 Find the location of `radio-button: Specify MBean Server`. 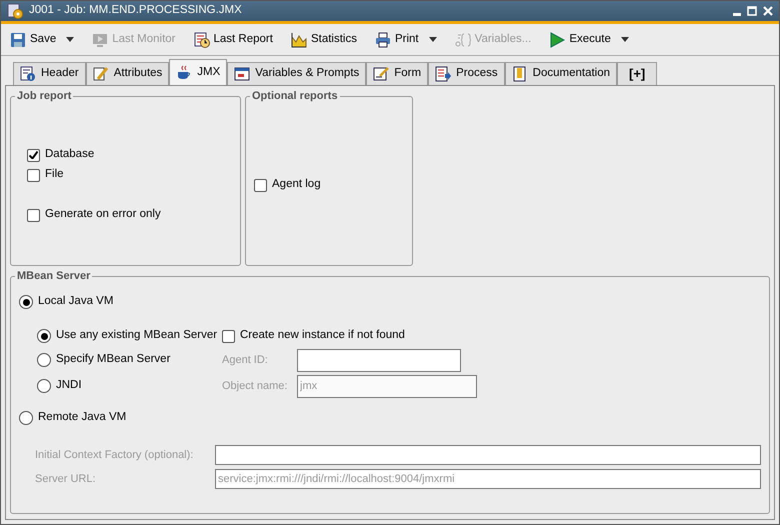

radio-button: Specify MBean Server is located at coordinates (129, 360).